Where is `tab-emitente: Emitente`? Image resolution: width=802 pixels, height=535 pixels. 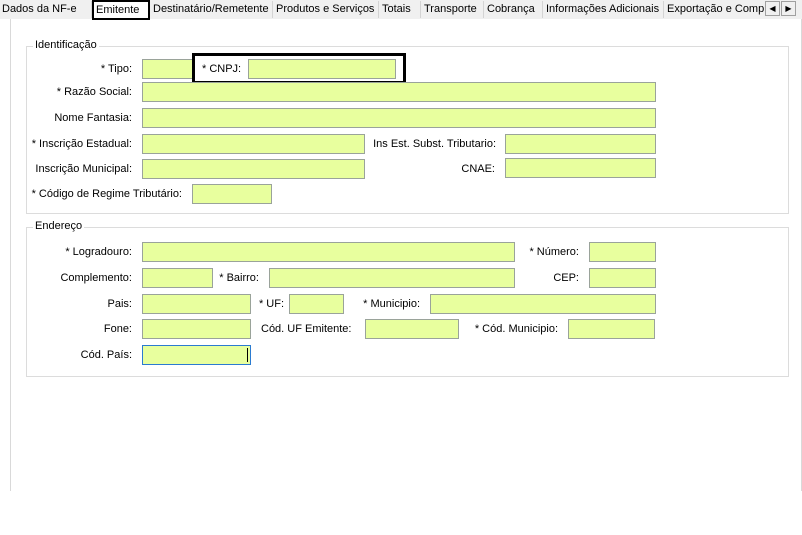
tab-emitente: Emitente is located at coordinates (121, 10).